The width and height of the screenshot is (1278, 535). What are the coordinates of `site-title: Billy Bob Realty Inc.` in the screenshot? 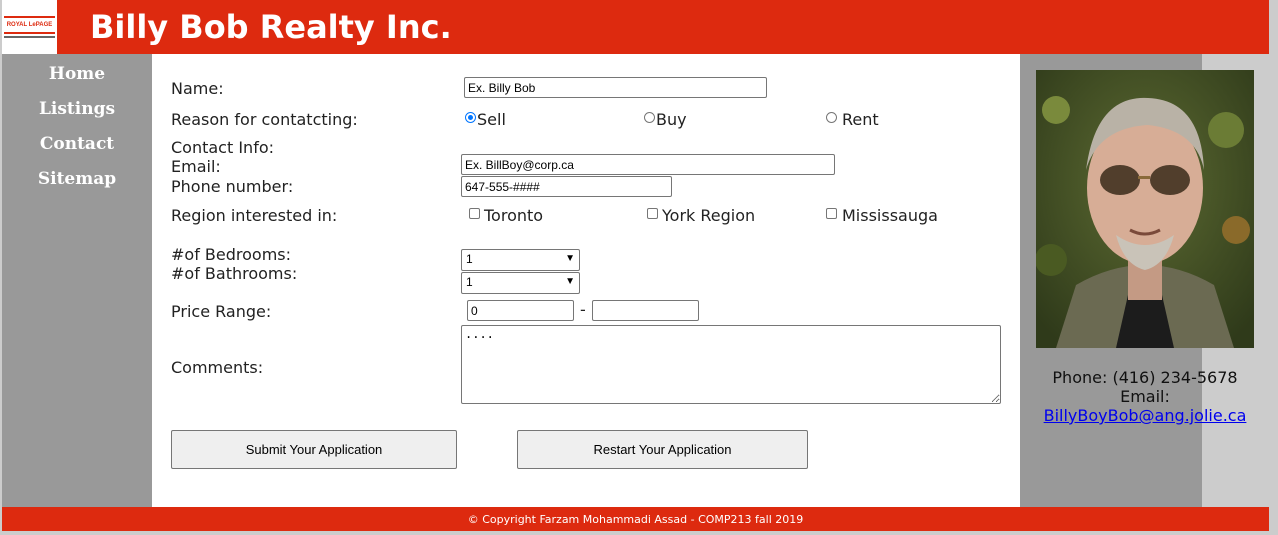 It's located at (271, 27).